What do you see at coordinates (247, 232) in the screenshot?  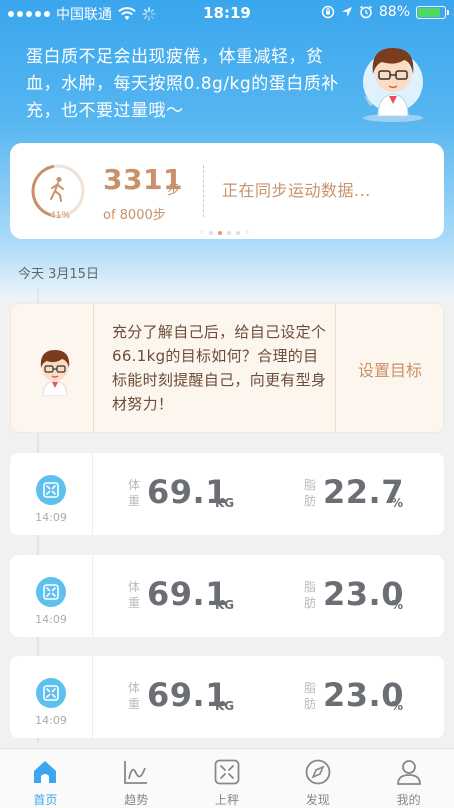 I see `chevron-right-icon: ›` at bounding box center [247, 232].